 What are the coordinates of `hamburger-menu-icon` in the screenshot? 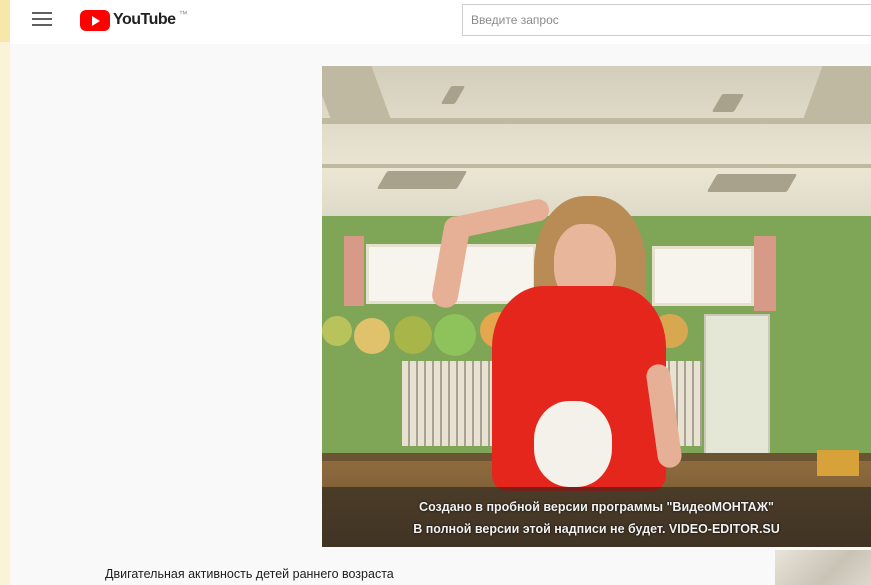 It's located at (42, 20).